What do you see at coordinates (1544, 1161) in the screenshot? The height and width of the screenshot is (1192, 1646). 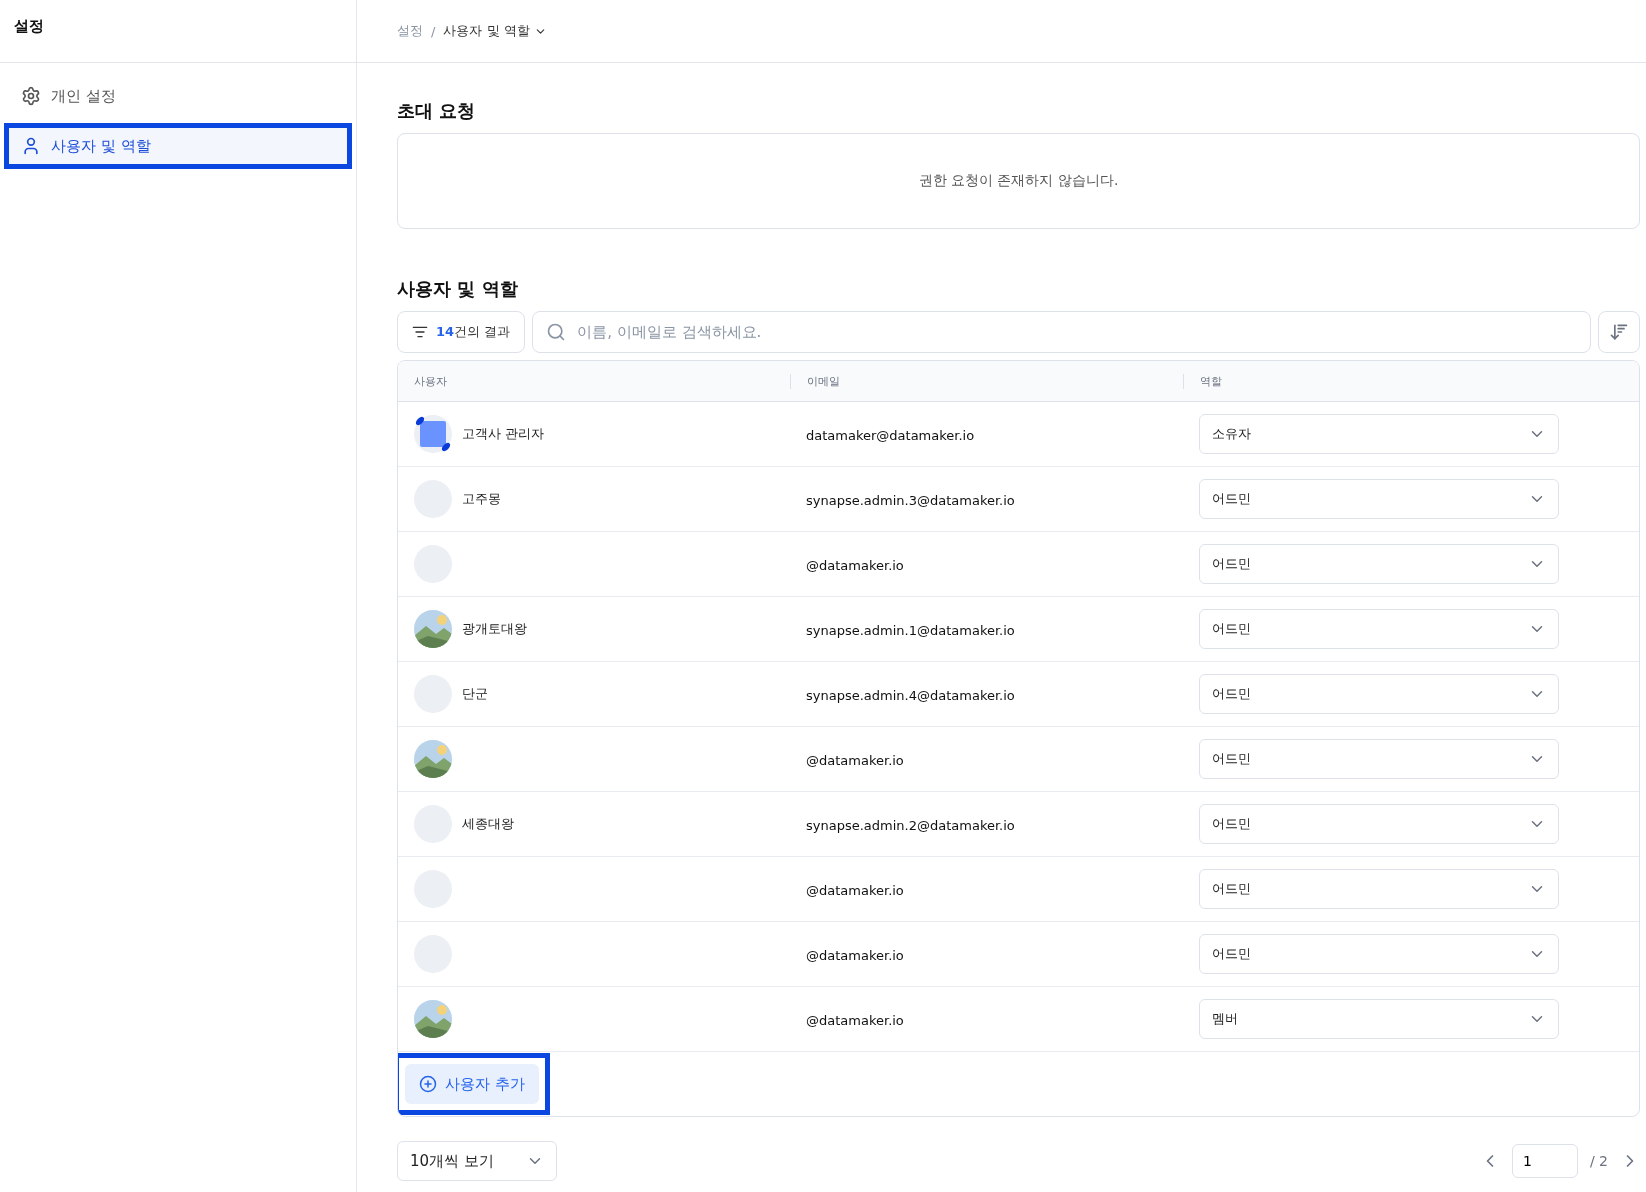 I see `page-input: 1` at bounding box center [1544, 1161].